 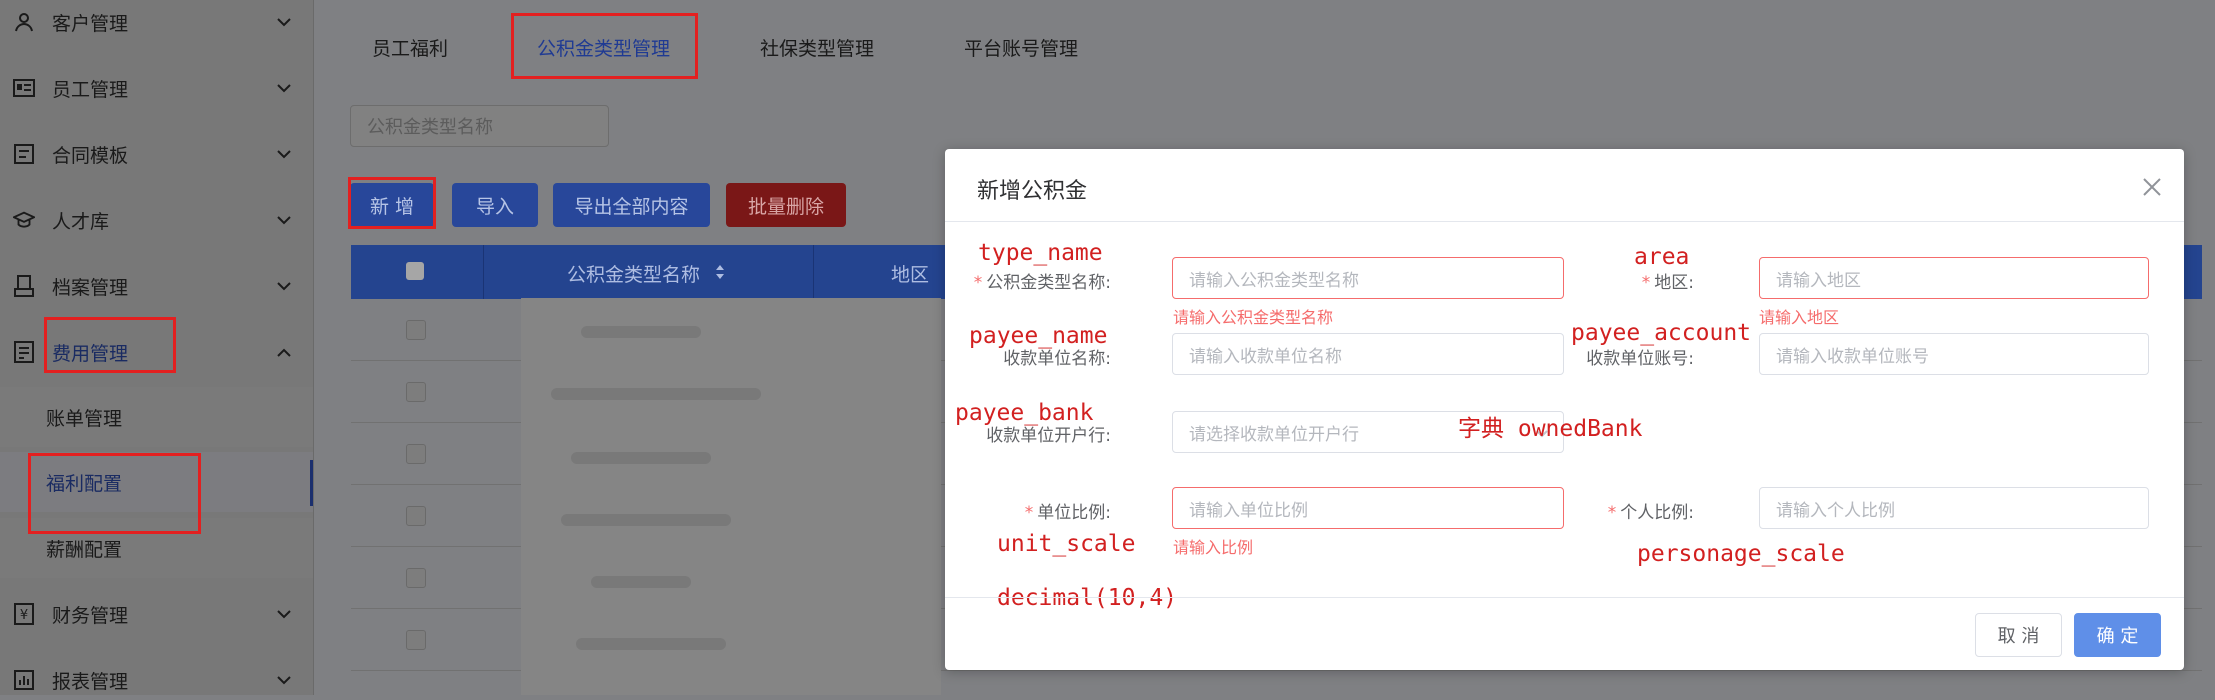 I want to click on annotation-payee-bank: payee_bank, so click(x=1024, y=413).